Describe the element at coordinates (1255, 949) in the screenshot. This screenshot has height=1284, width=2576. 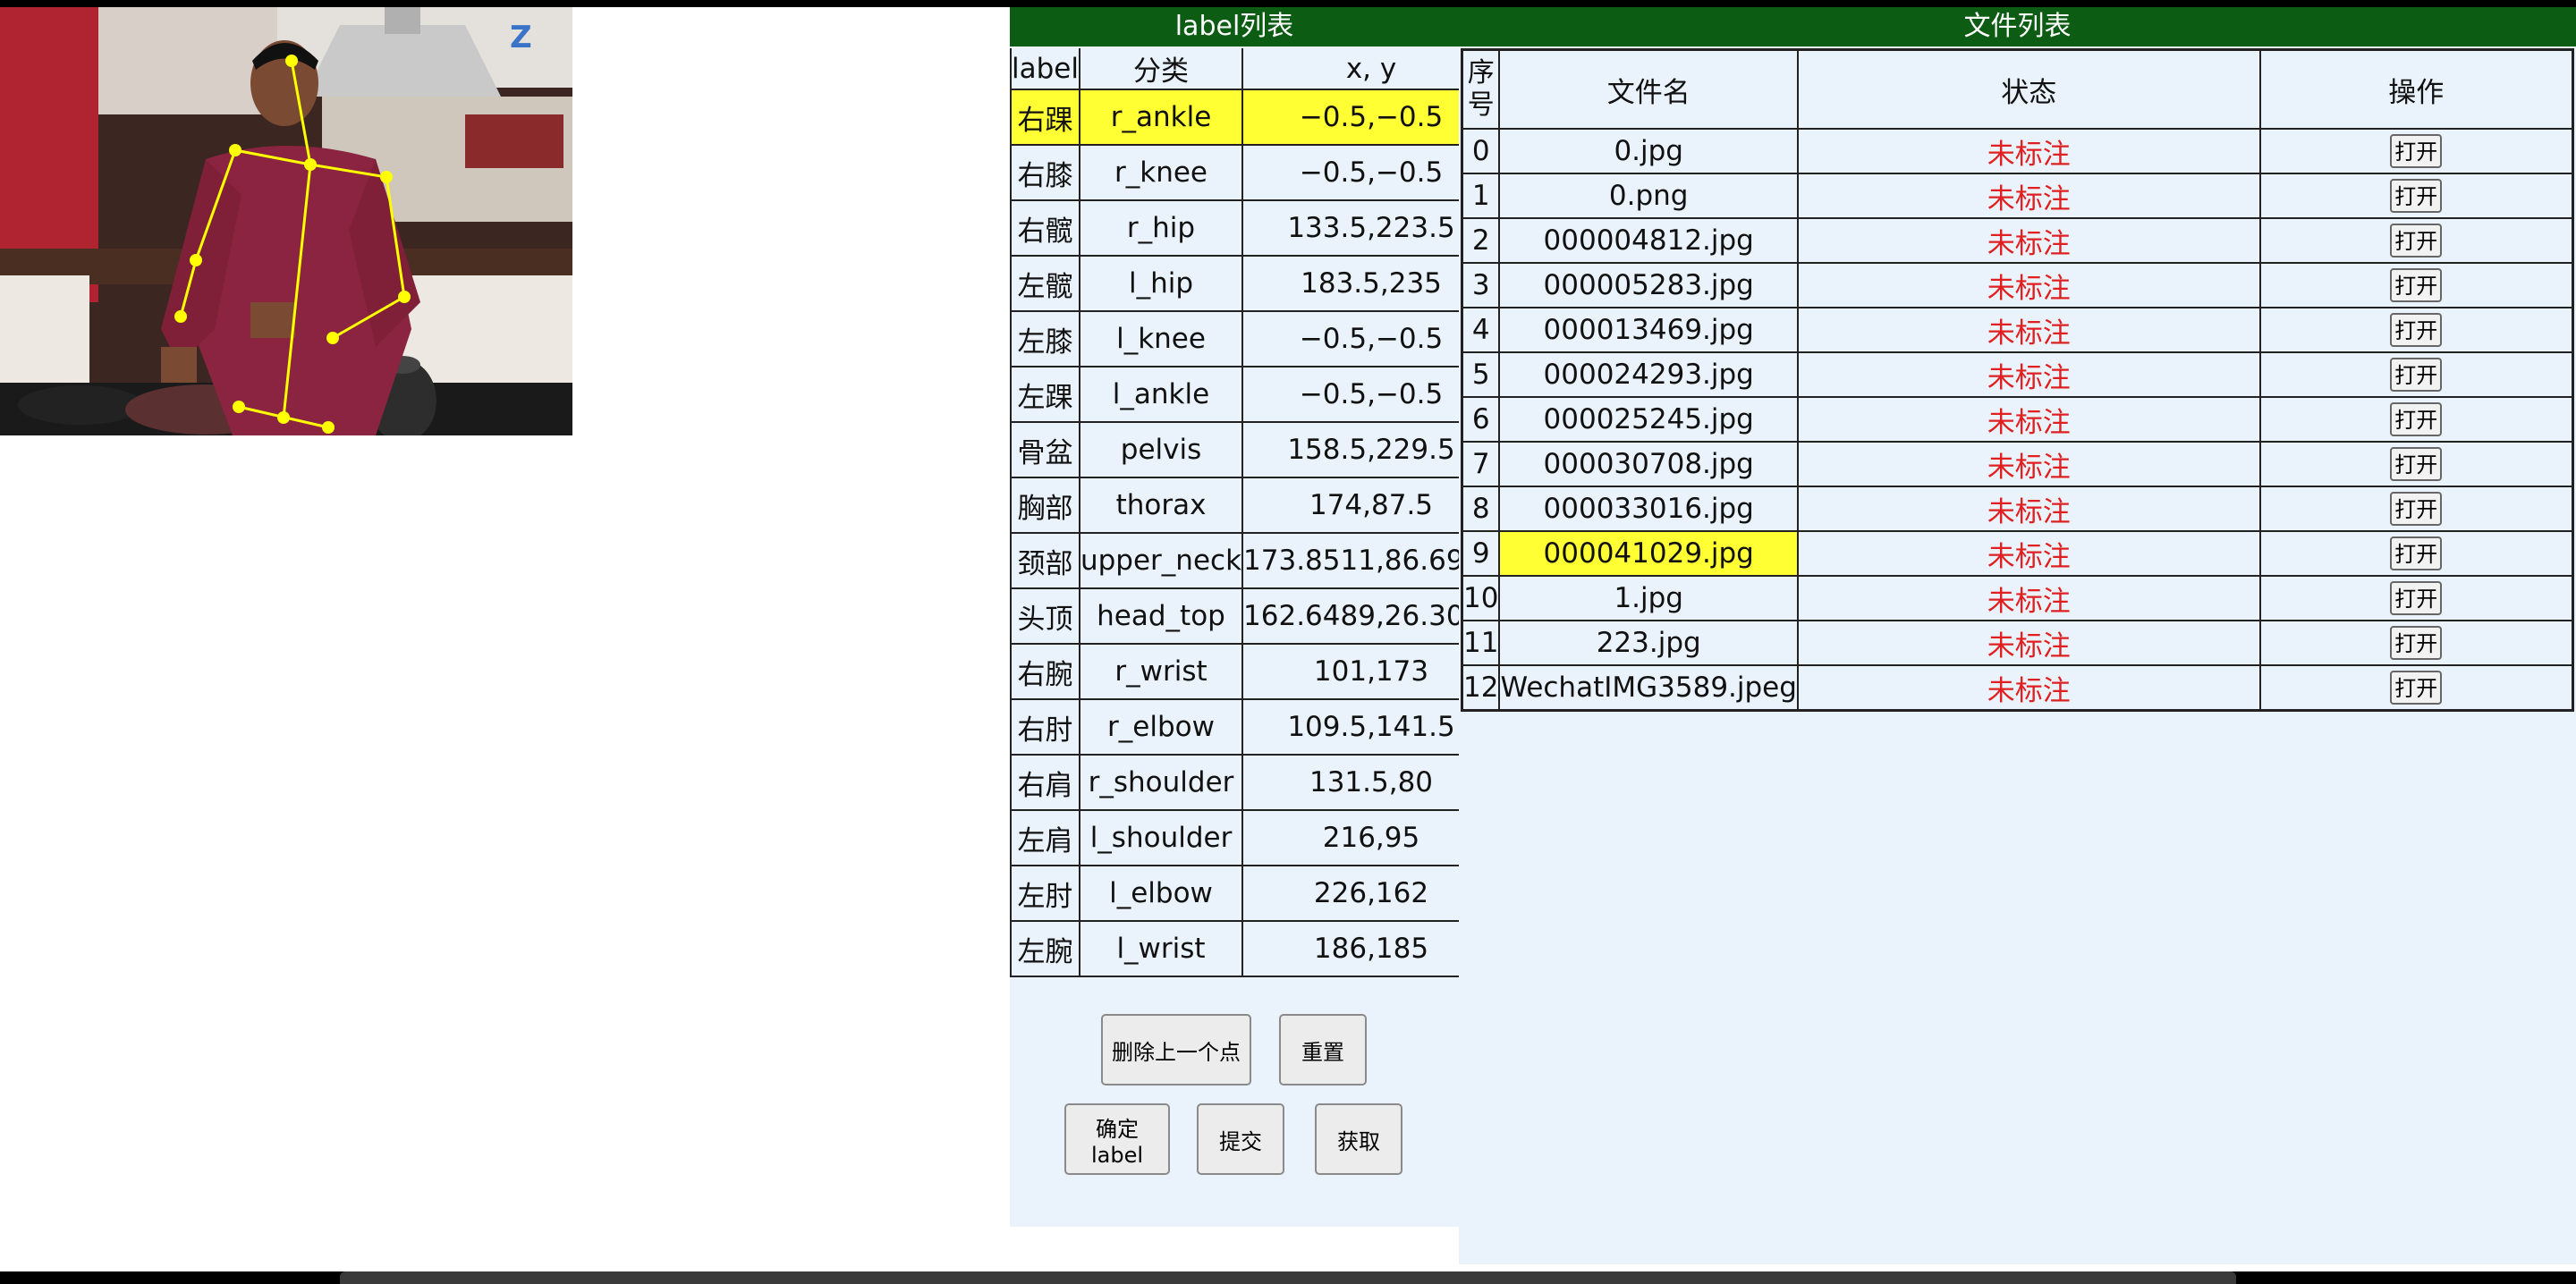
I see `label-row: 左腕 l_wrist 186,185` at that location.